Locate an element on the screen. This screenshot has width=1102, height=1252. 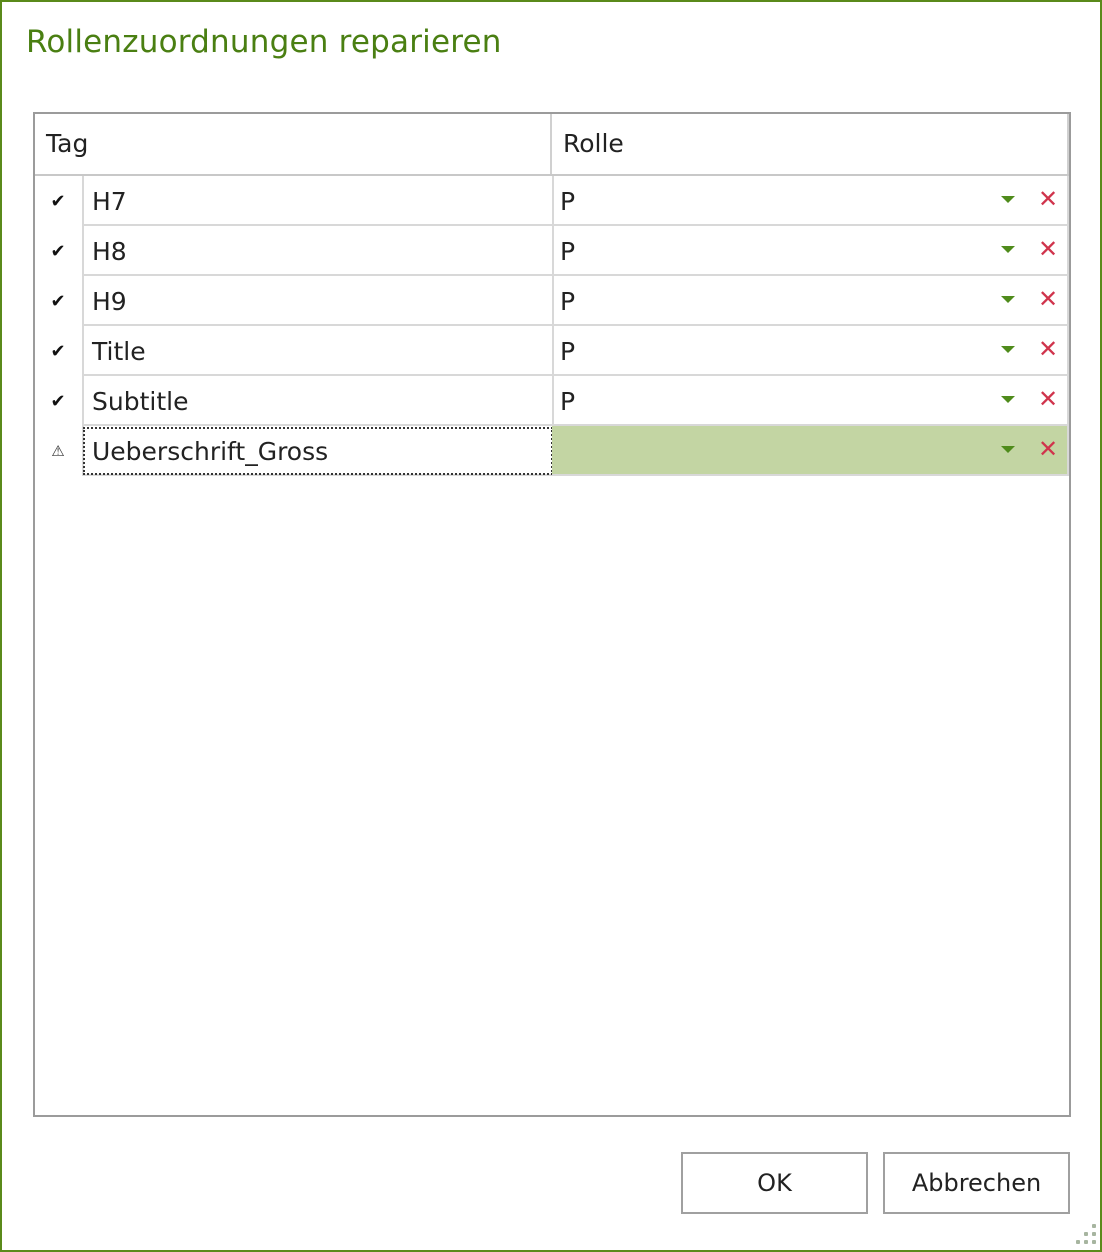
tag-cell: H8 is located at coordinates (318, 251).